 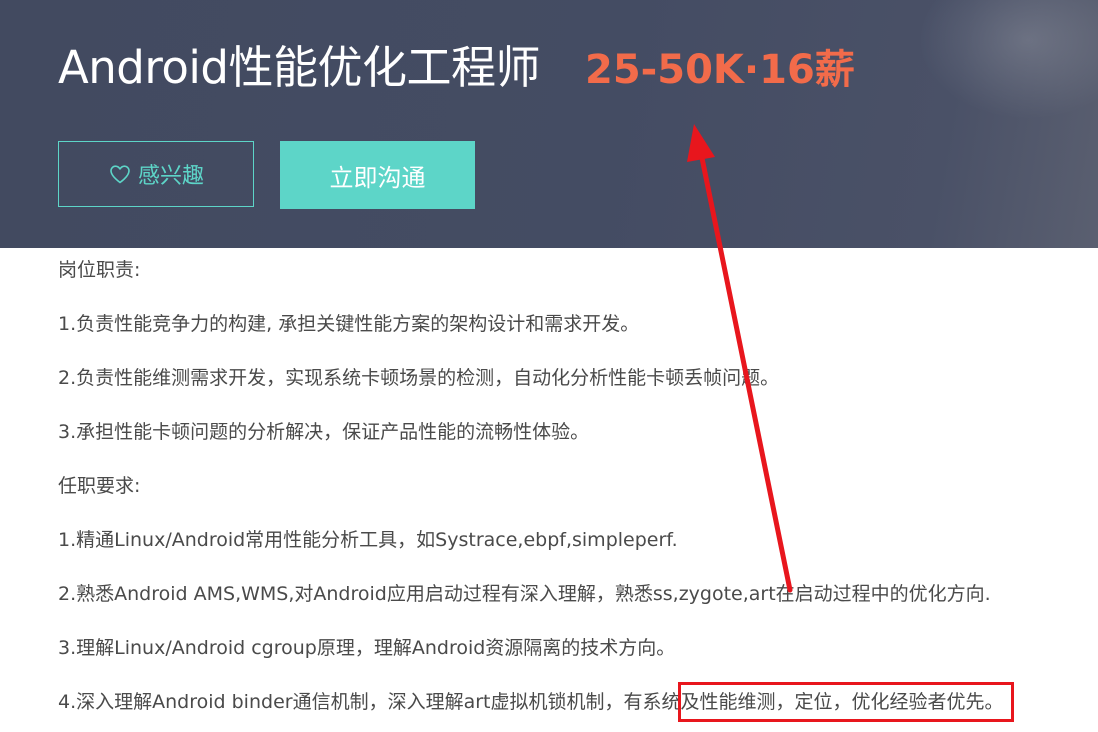 What do you see at coordinates (377, 177) in the screenshot?
I see `chat-now-button-label: 立即沟通` at bounding box center [377, 177].